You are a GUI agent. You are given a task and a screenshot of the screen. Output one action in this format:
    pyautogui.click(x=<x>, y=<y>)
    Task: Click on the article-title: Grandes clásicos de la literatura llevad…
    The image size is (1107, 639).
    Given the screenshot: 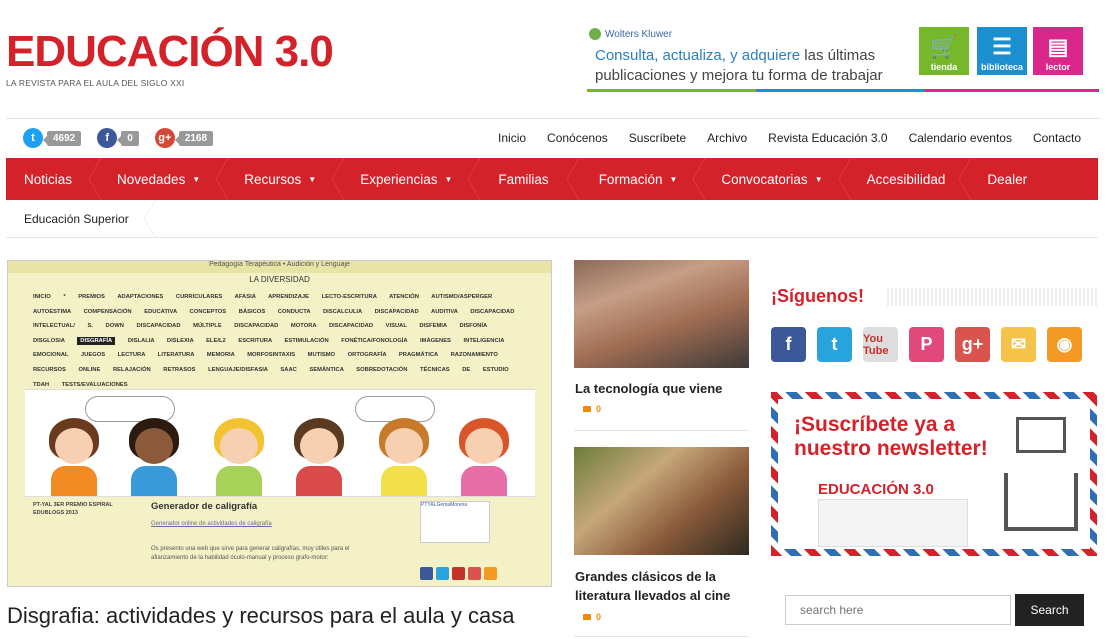 What is the action you would take?
    pyautogui.click(x=660, y=586)
    